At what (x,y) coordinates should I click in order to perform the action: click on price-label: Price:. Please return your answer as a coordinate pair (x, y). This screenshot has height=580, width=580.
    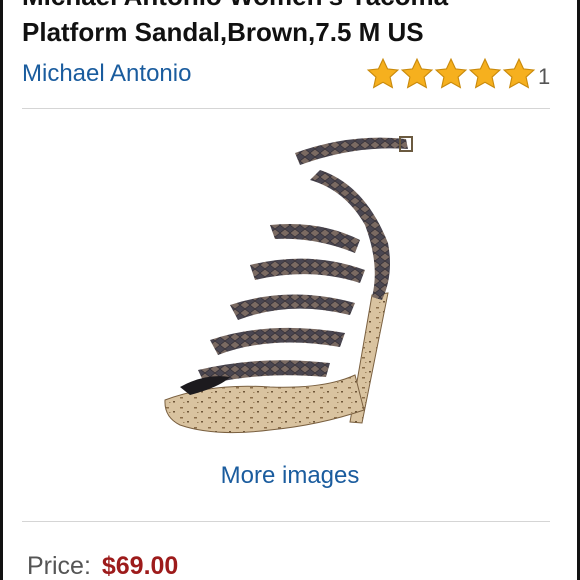
    Looking at the image, I should click on (59, 566).